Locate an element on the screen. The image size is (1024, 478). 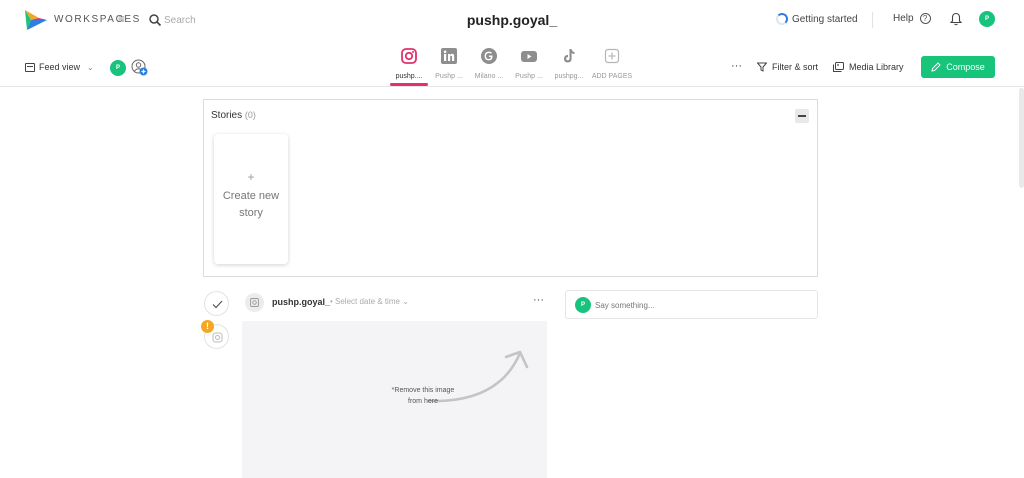
media-library-icon is located at coordinates (838, 67).